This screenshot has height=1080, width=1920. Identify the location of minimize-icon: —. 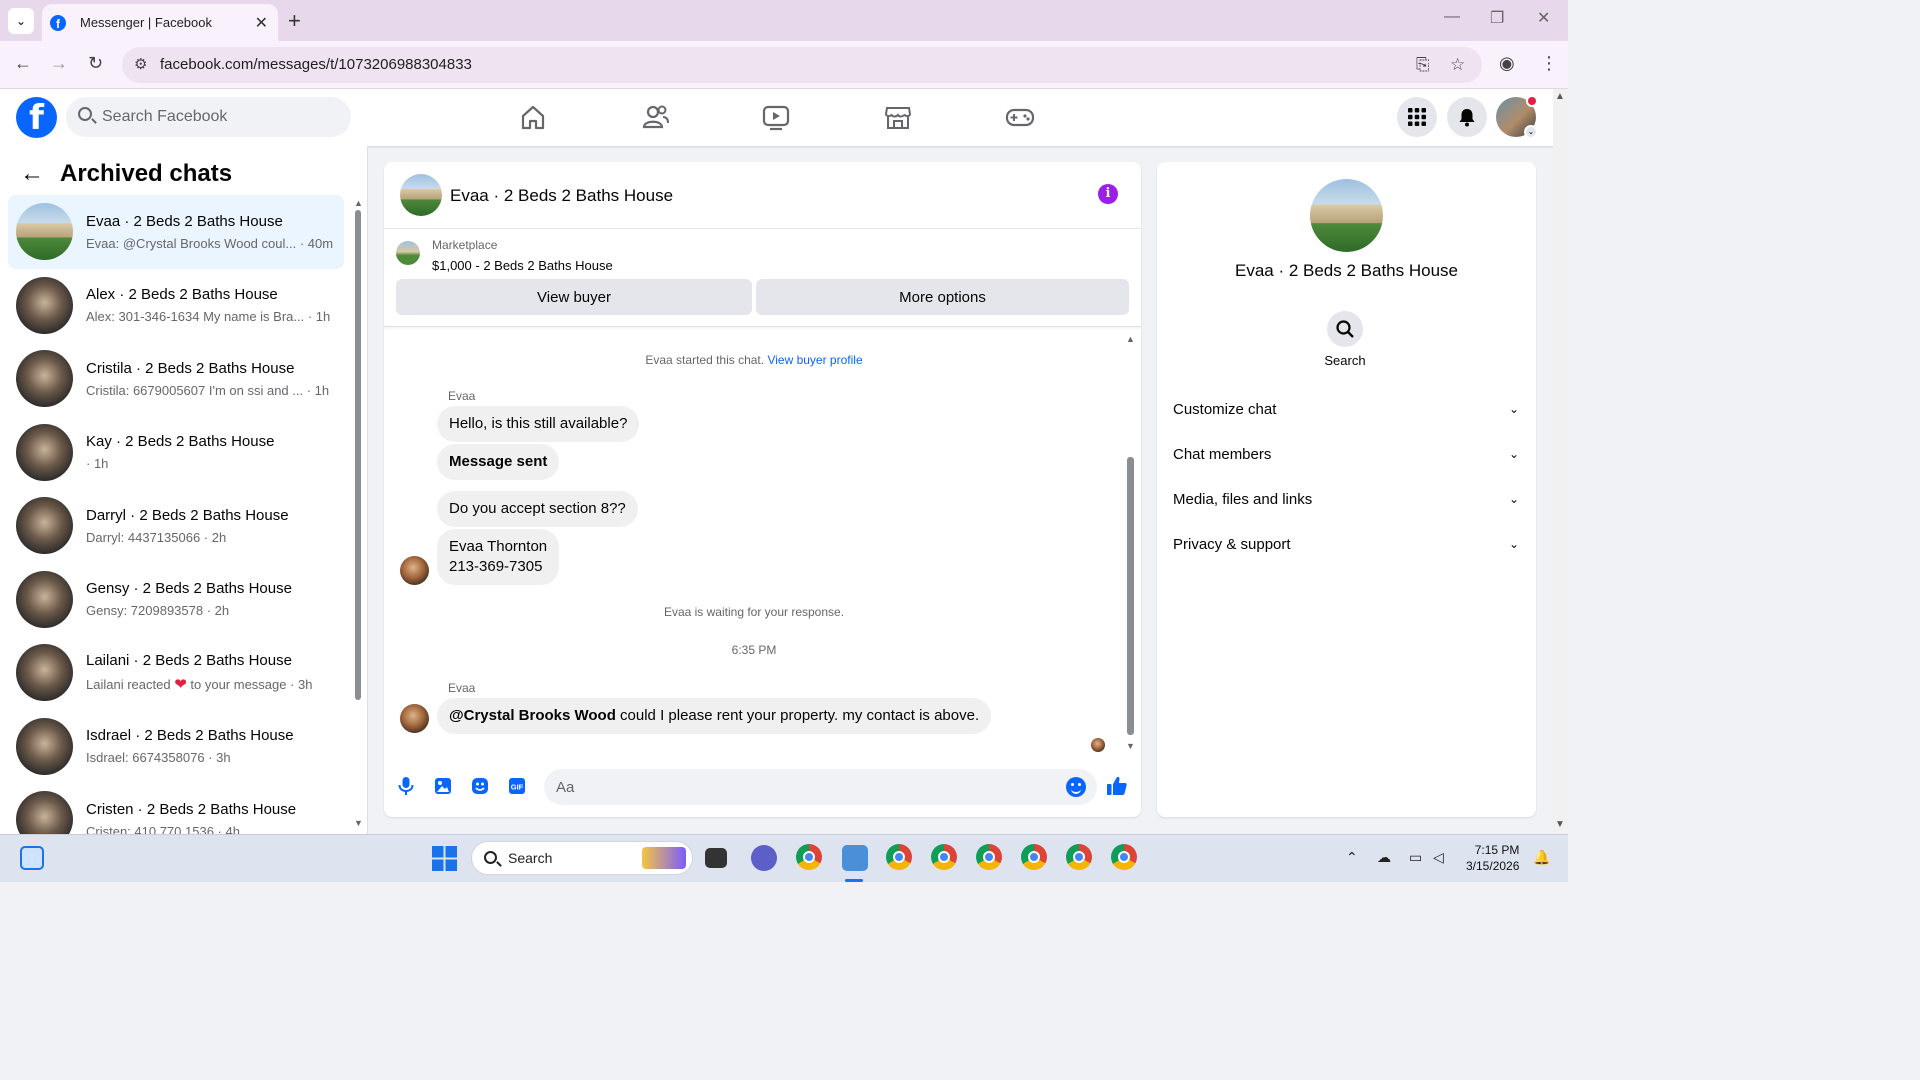
(1452, 17).